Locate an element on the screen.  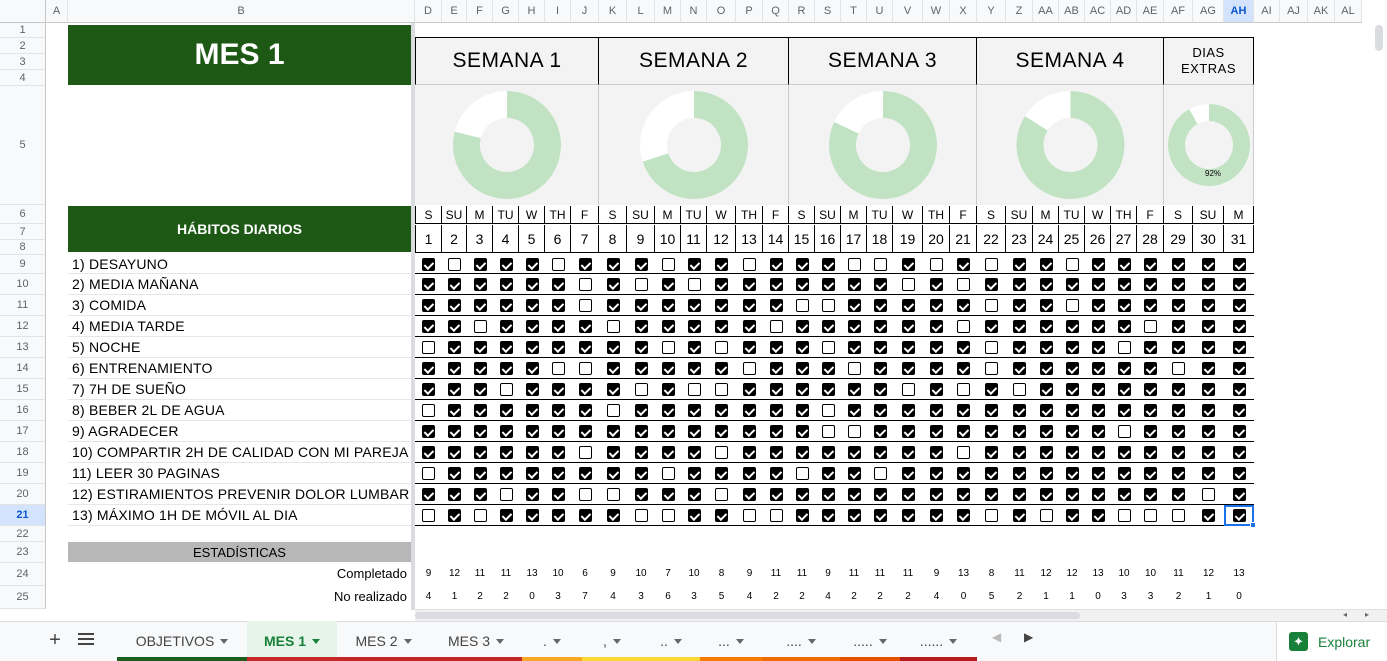
habit-9-day-1-checkbox is located at coordinates (428, 431).